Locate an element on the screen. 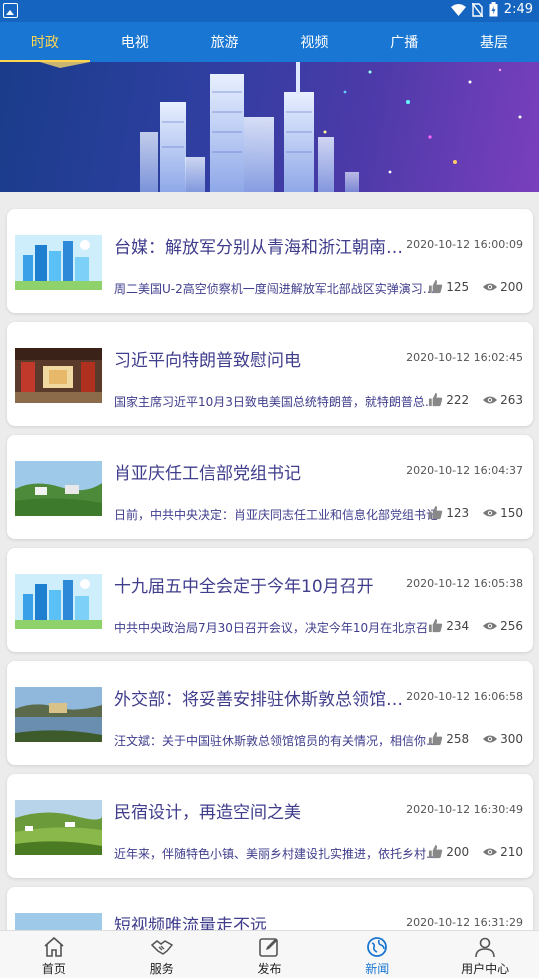  nav-home: 首页 is located at coordinates (54, 954).